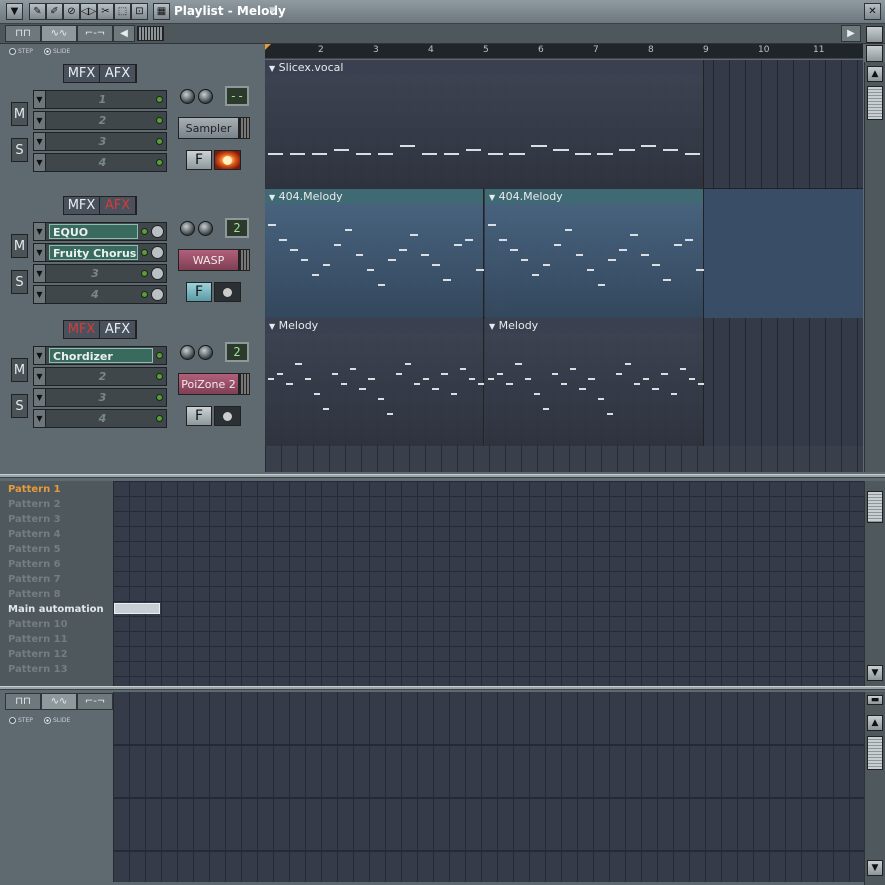  What do you see at coordinates (100, 252) in the screenshot?
I see `effect-slot-2: ▼ Fruity Chorus` at bounding box center [100, 252].